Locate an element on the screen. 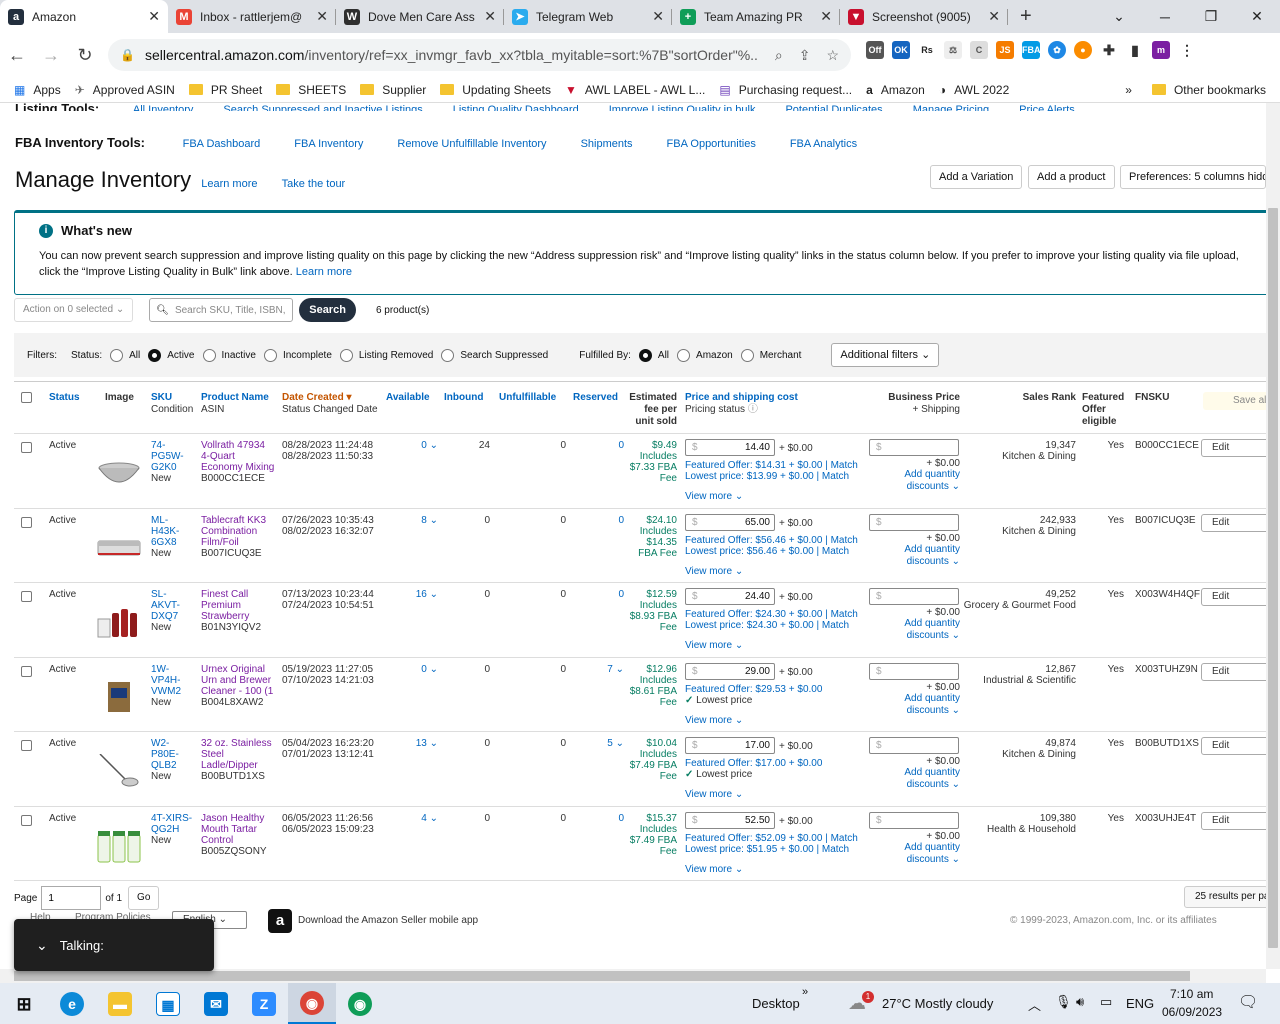  listing-tool-link: Potential Duplicates is located at coordinates (833, 107).